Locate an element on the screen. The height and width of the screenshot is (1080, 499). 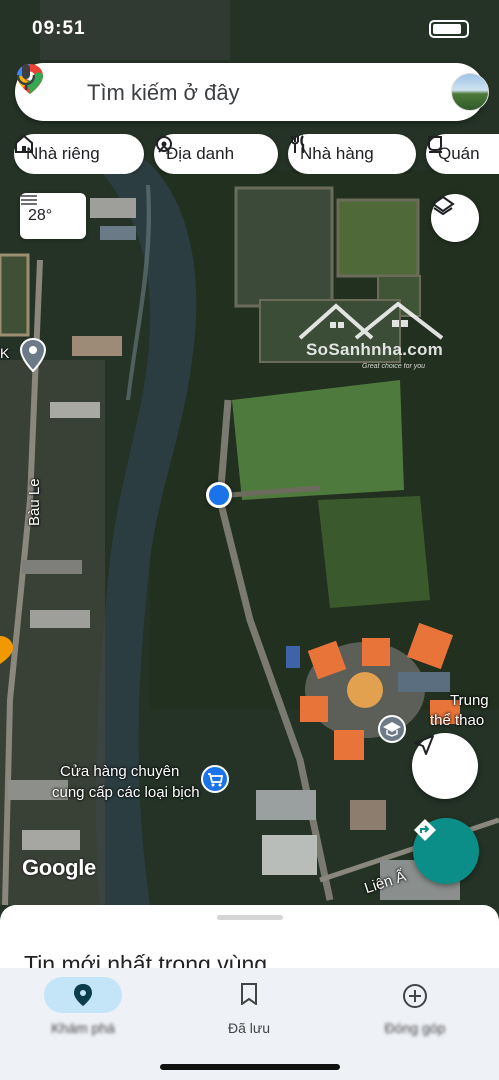
nav-item-explore: Khám phá is located at coordinates (83, 1013).